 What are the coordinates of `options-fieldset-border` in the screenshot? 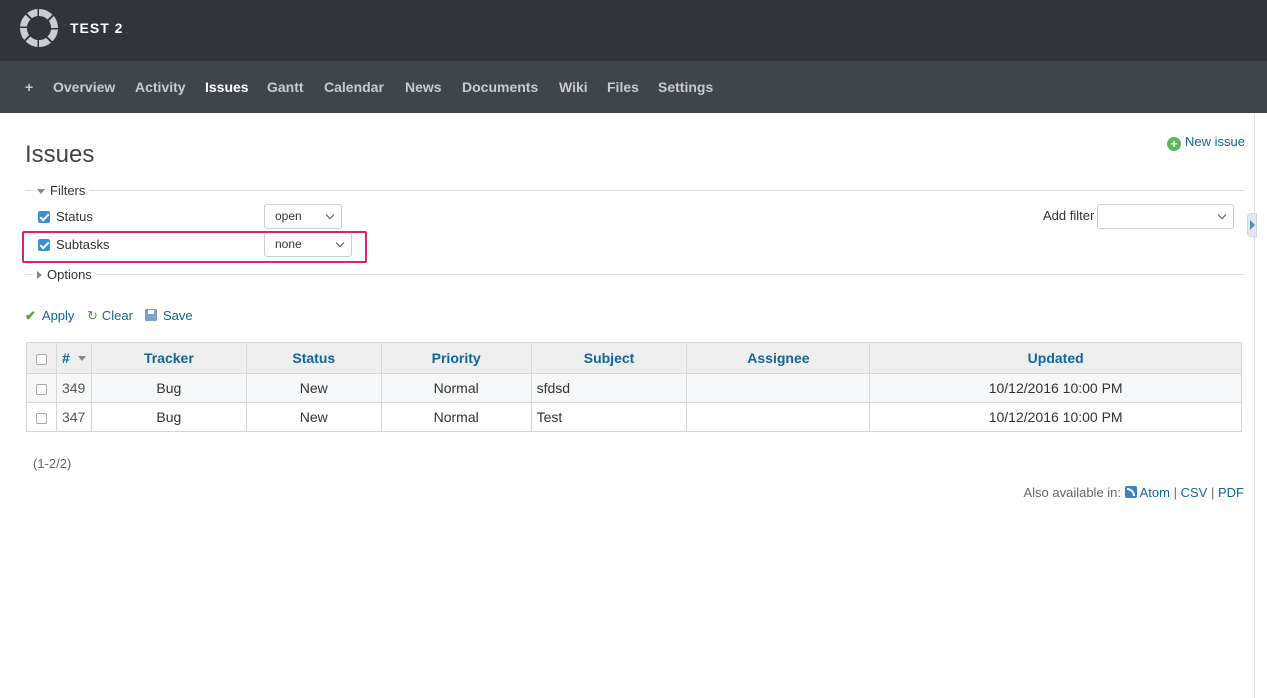 It's located at (634, 274).